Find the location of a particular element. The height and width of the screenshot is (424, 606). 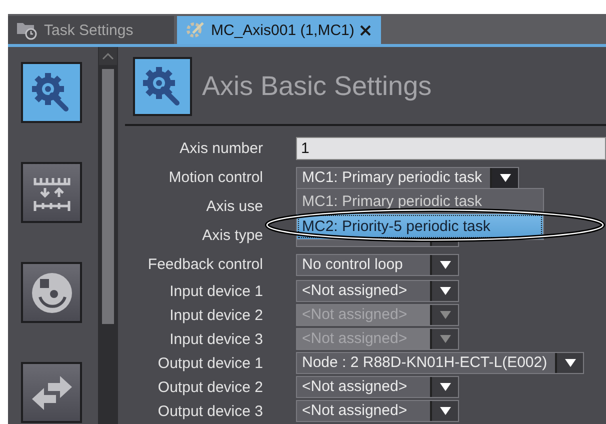

dropdown: Node : 2 R88D-KN01H-ECT-L(E002) is located at coordinates (440, 363).